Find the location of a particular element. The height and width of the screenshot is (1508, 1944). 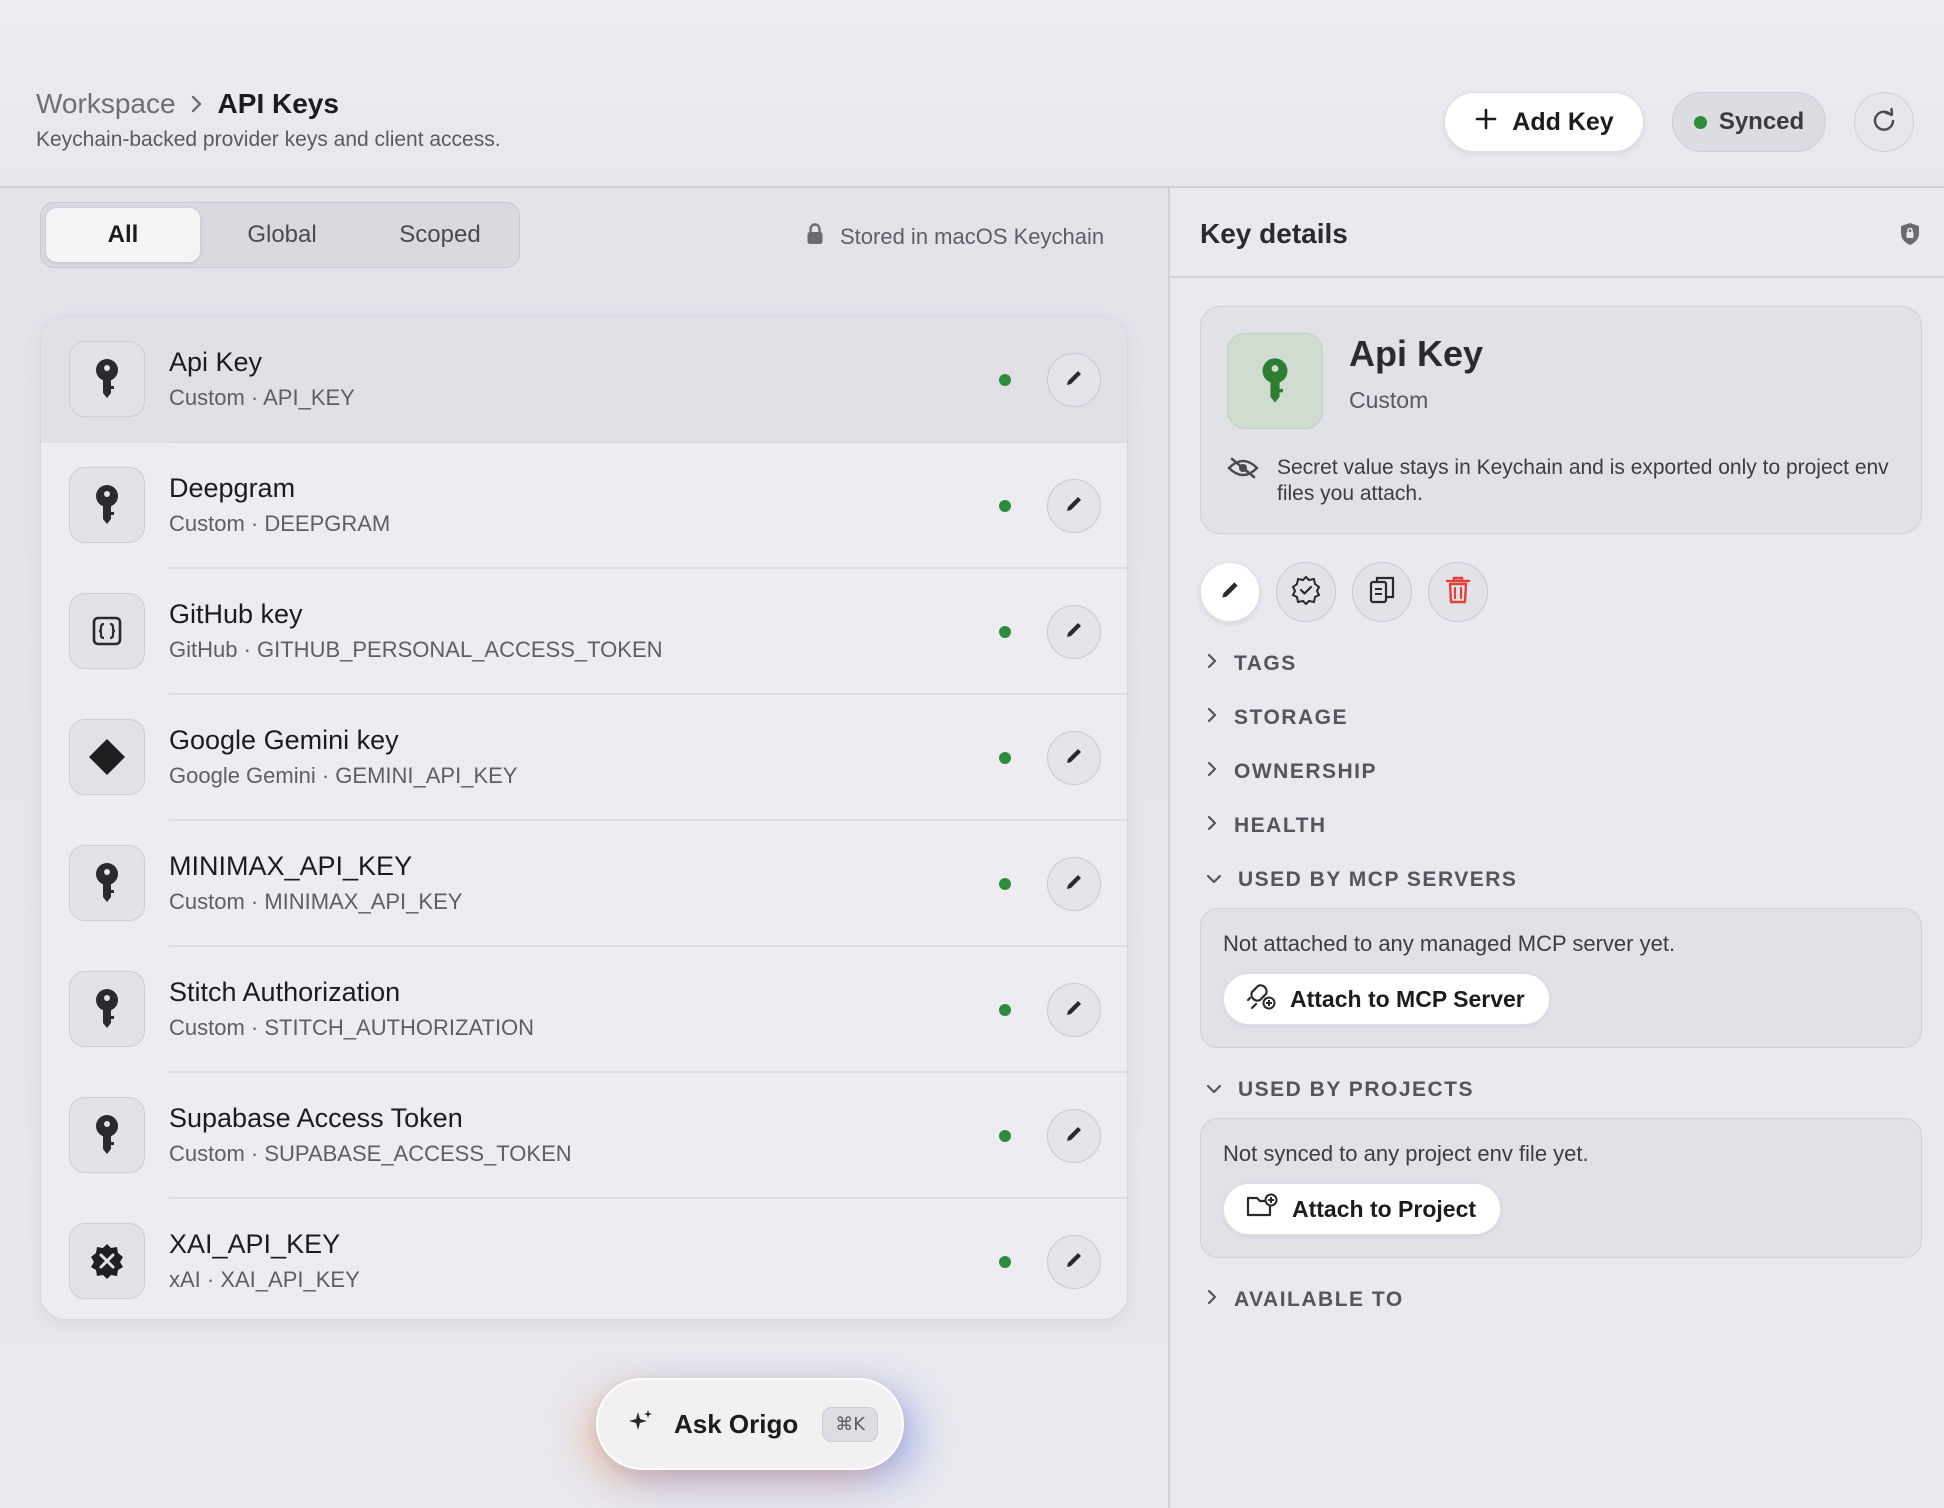

section-tags: TAGS is located at coordinates (1251, 664).